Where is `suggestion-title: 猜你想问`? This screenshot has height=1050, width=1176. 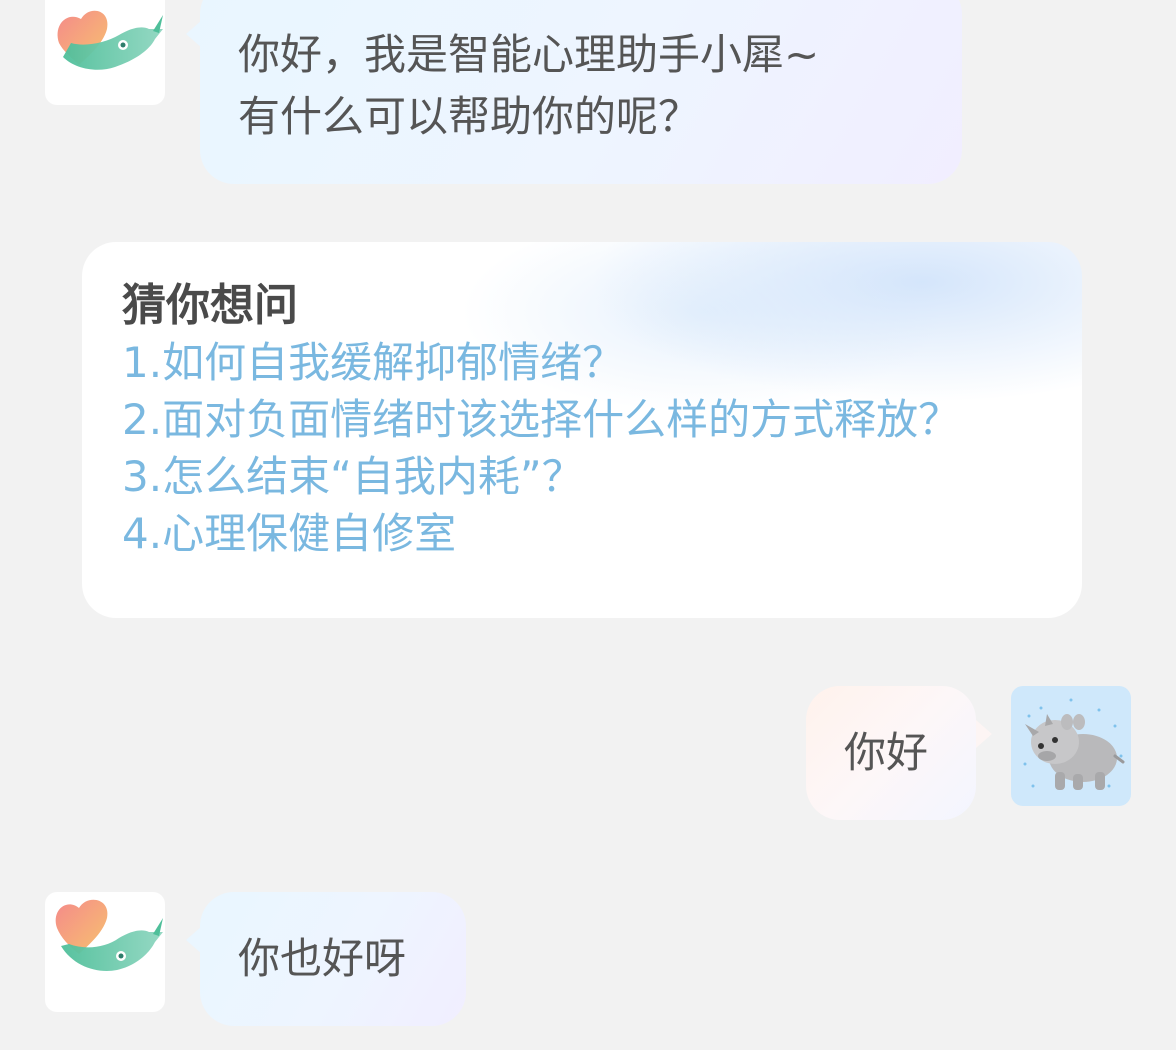 suggestion-title: 猜你想问 is located at coordinates (210, 305).